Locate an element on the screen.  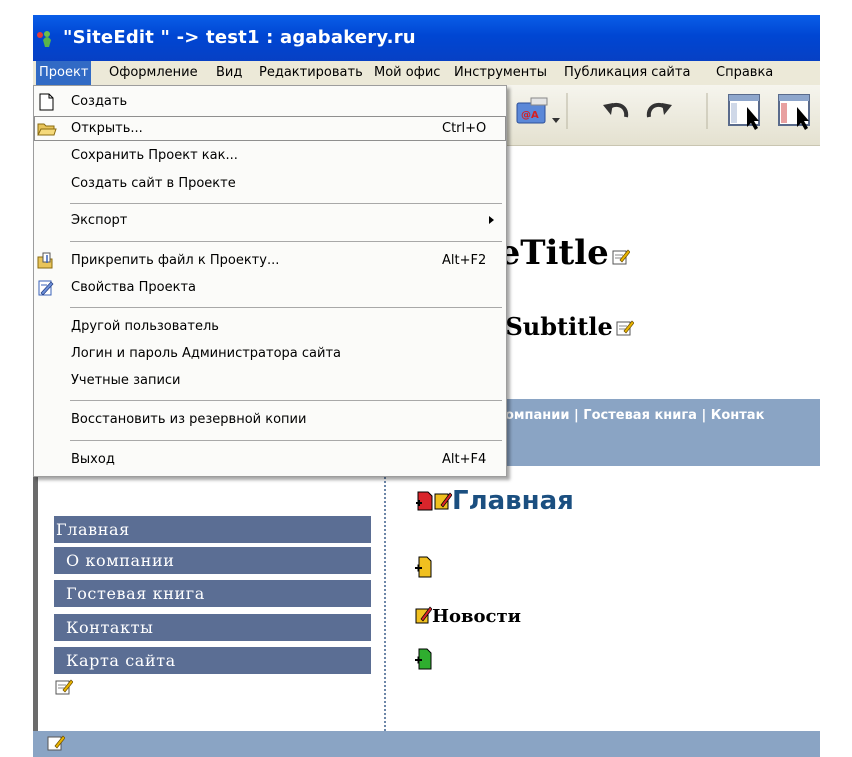
menu-item-open: Открыть... Ctrl+O is located at coordinates (270, 128).